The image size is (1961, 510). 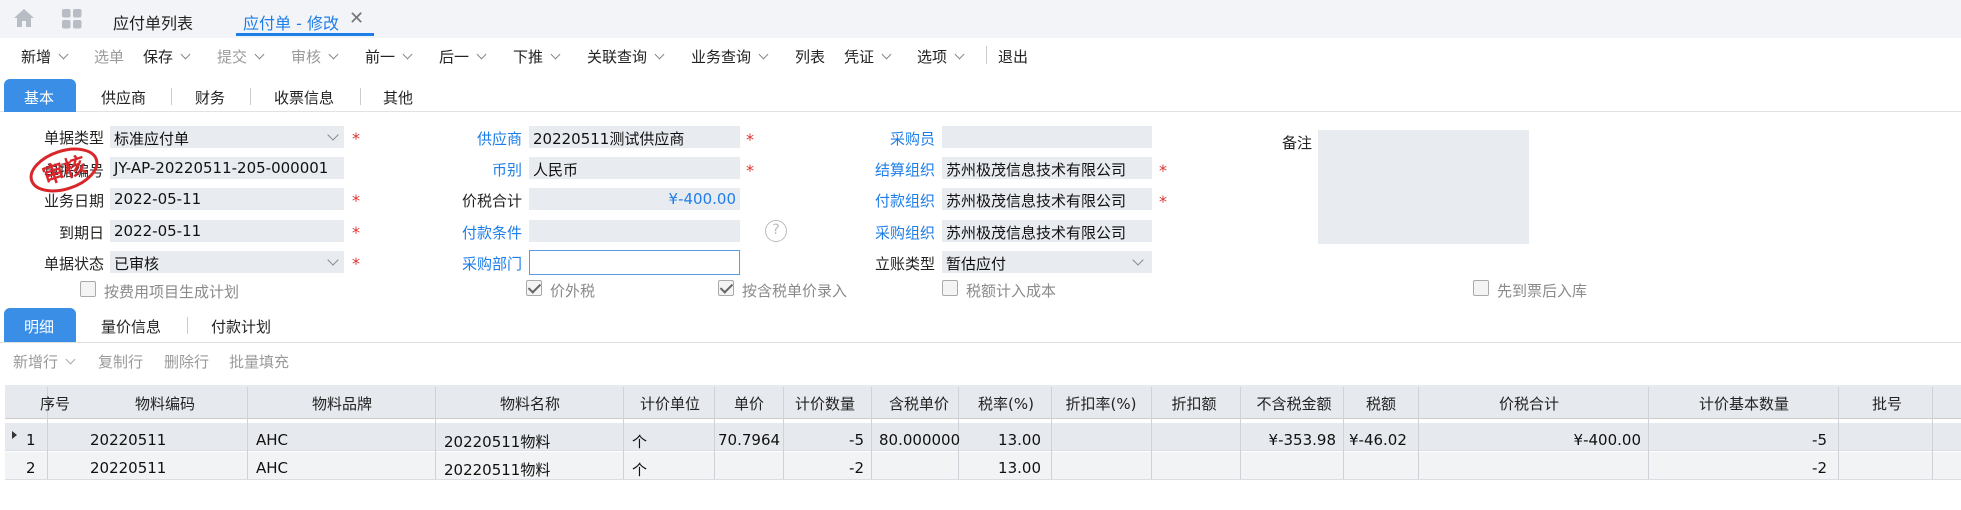 I want to click on tax-into-cost-checkbox, so click(x=950, y=288).